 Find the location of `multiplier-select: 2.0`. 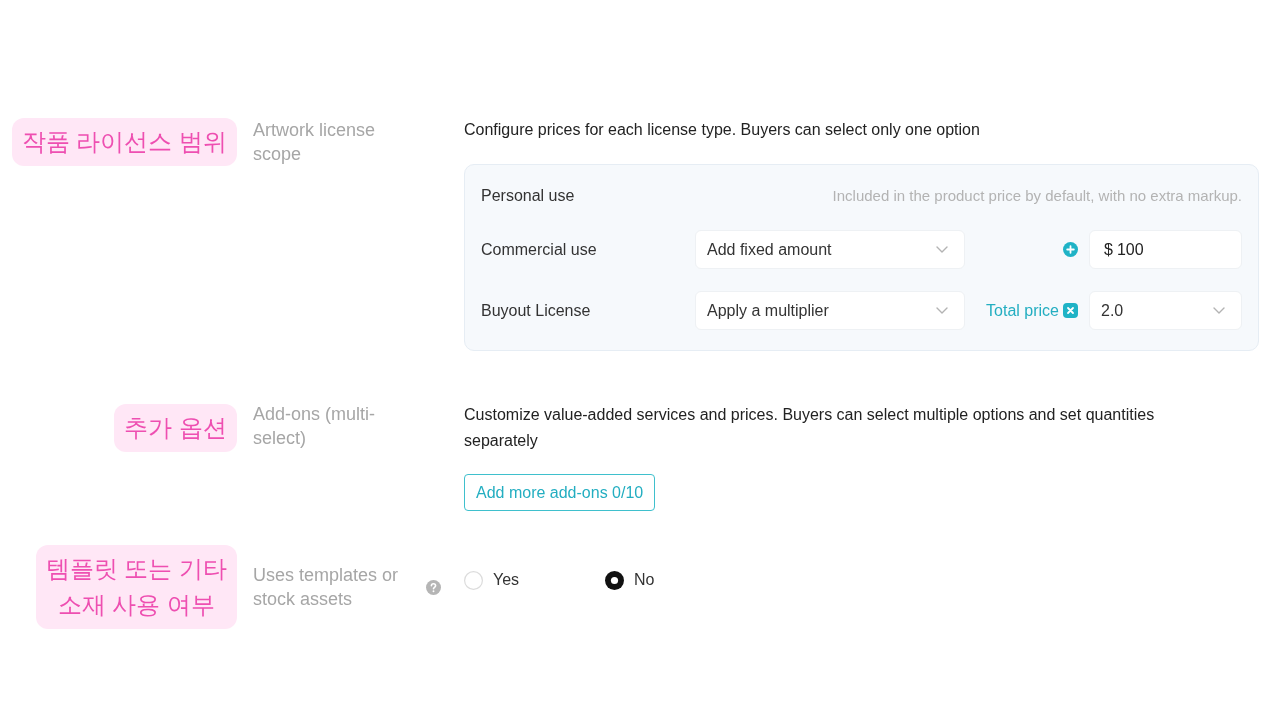

multiplier-select: 2.0 is located at coordinates (1165, 310).